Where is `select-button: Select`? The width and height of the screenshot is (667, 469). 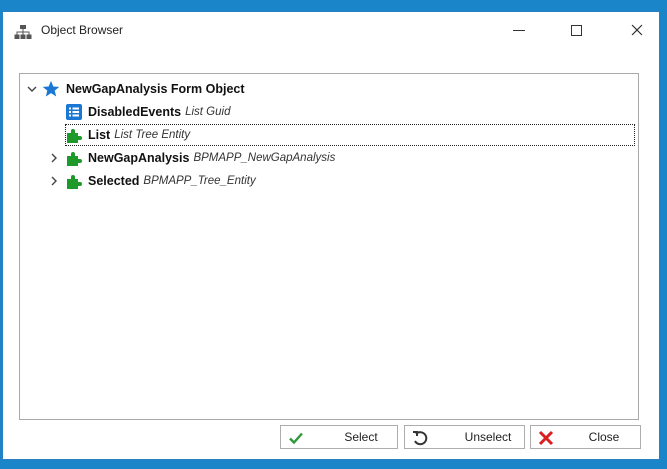
select-button: Select is located at coordinates (339, 437).